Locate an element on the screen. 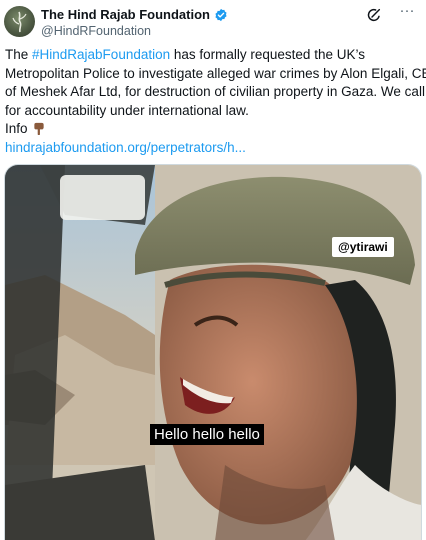 Image resolution: width=426 pixels, height=540 pixels. tweet-text-segment: has formally requested the UK’s is located at coordinates (267, 54).